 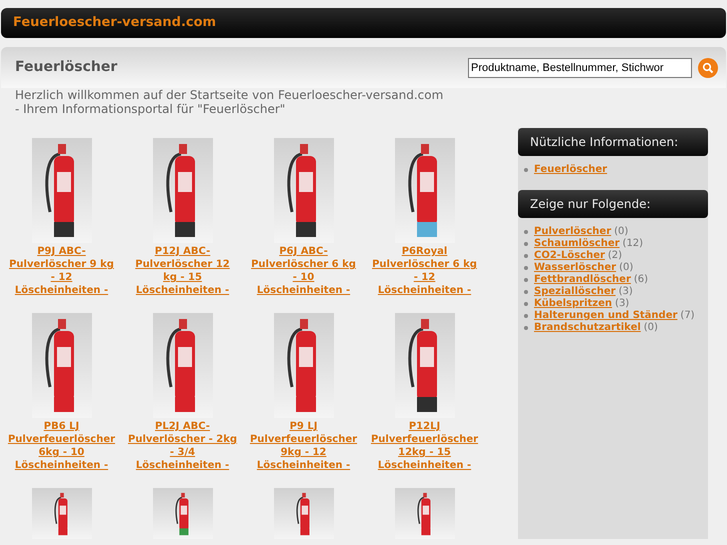 What do you see at coordinates (183, 271) in the screenshot?
I see `product-link: P12J ABC-Pulverlöscher 12 kg - 15 Löscheinheiten -` at bounding box center [183, 271].